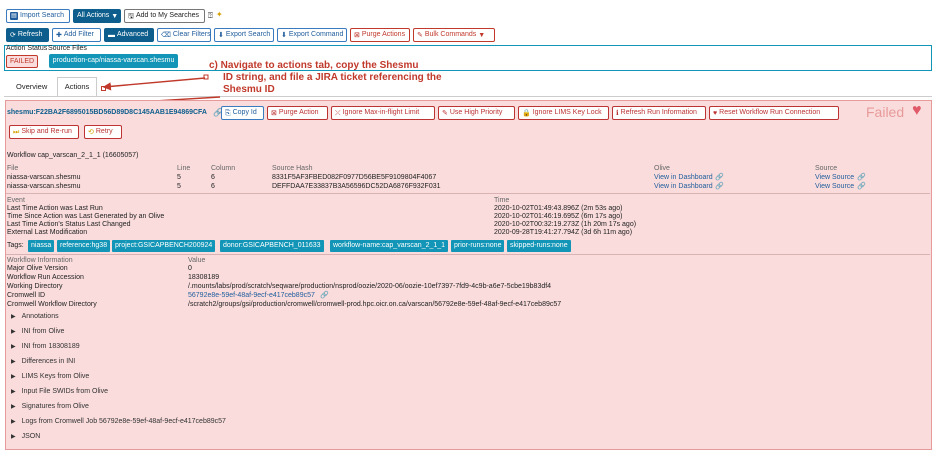  Describe the element at coordinates (133, 34) in the screenshot. I see `advanced-label: Advanced` at that location.